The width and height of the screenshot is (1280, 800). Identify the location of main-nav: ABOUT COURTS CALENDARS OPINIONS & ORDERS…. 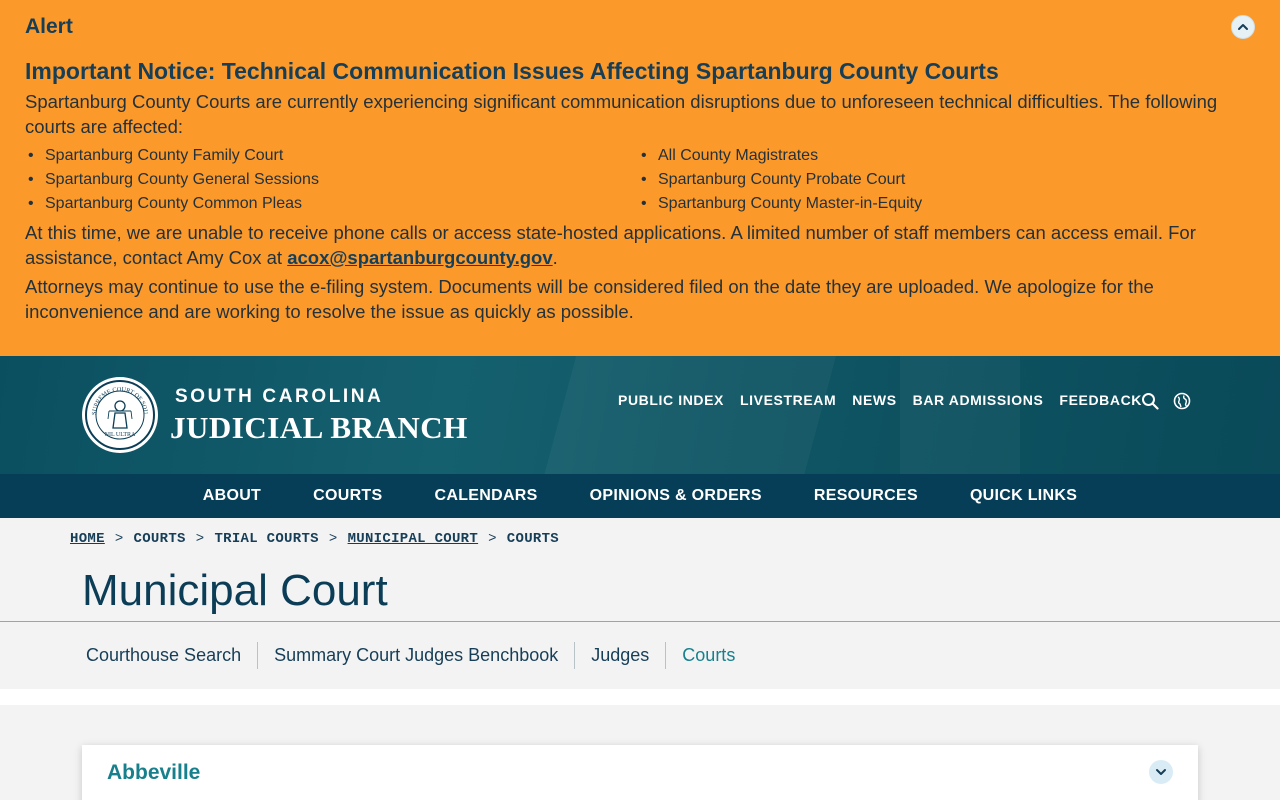
(640, 496).